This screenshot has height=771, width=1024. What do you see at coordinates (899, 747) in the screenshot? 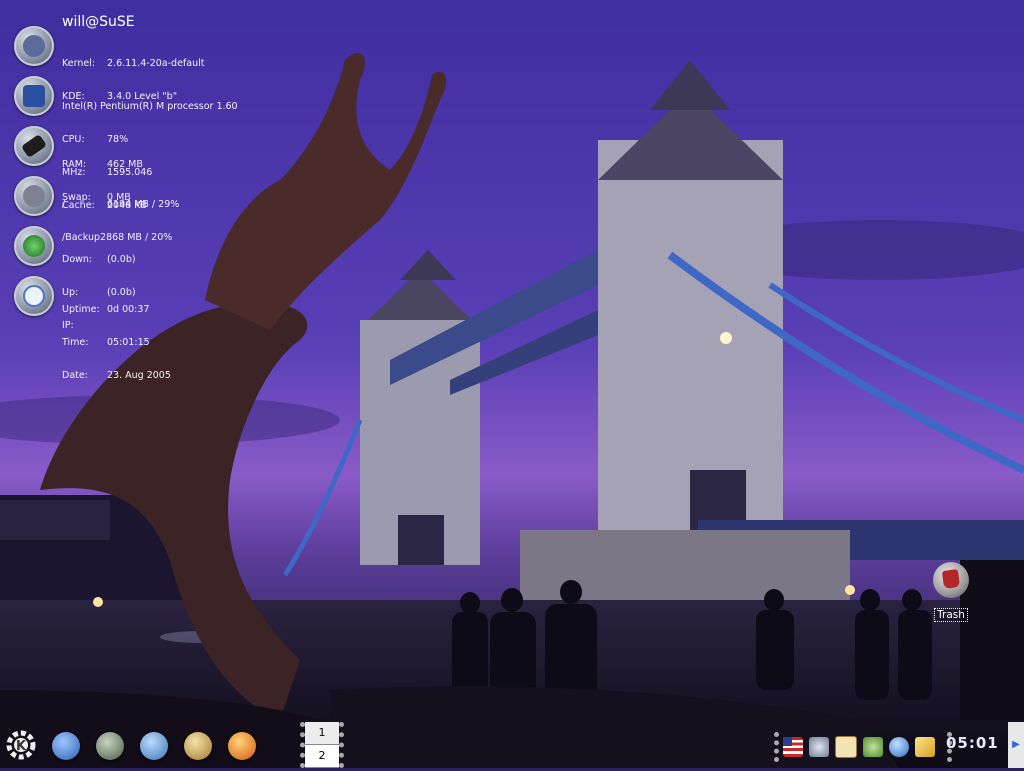
I see `suse-watcher-icon` at bounding box center [899, 747].